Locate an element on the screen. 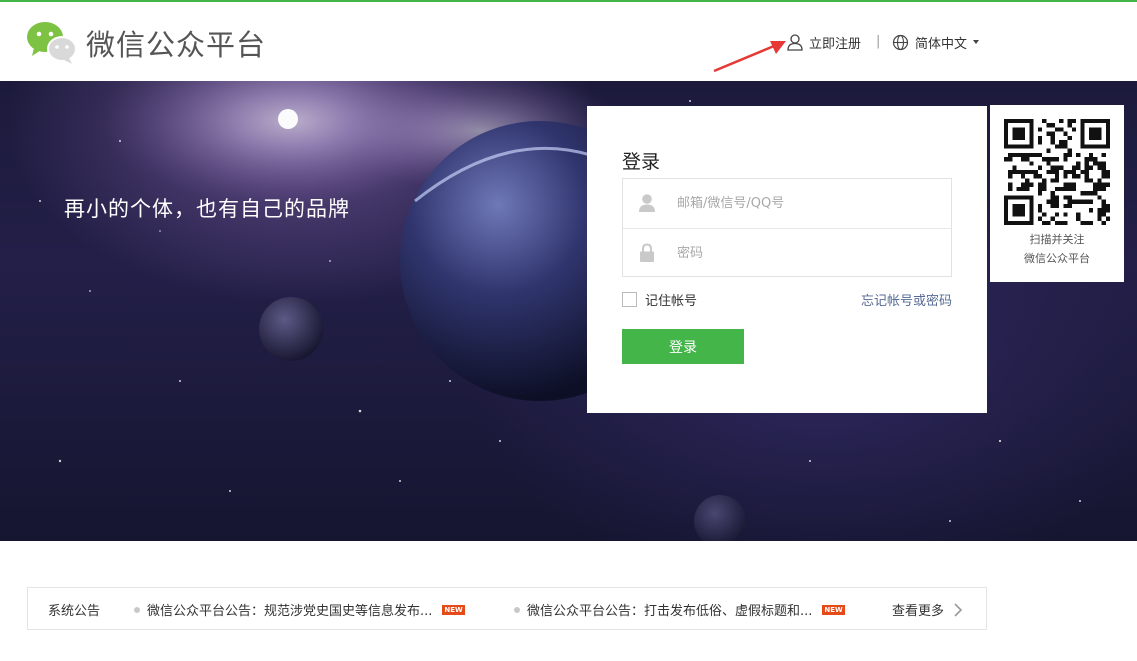 Image resolution: width=1137 pixels, height=661 pixels. qr-caption-line2: 微信公众平台 is located at coordinates (1057, 258).